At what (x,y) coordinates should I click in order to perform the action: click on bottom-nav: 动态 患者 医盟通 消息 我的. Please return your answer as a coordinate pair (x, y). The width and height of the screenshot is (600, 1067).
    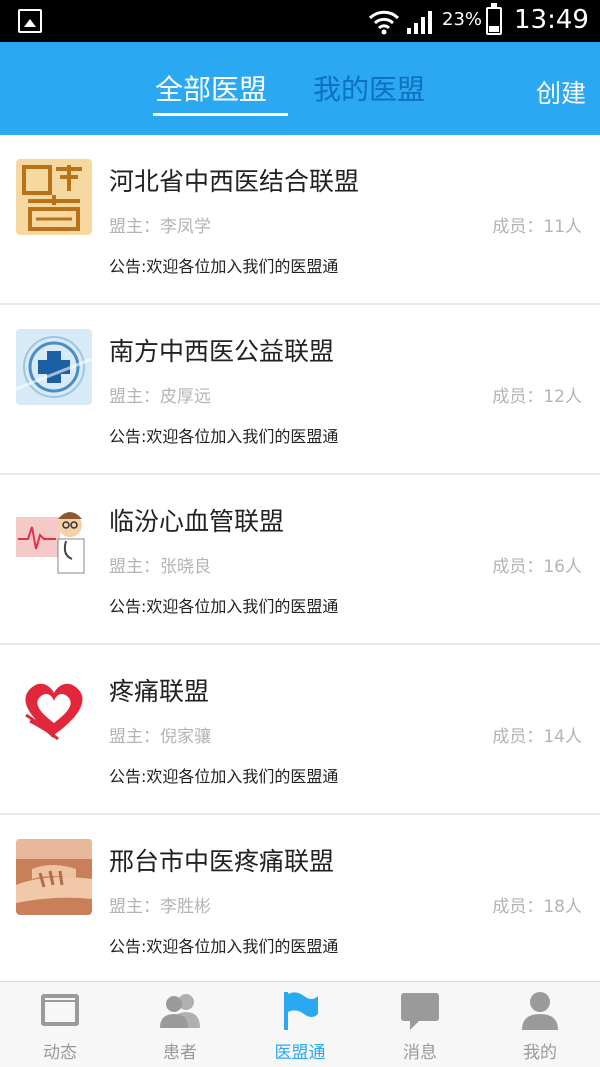
    Looking at the image, I should click on (300, 1024).